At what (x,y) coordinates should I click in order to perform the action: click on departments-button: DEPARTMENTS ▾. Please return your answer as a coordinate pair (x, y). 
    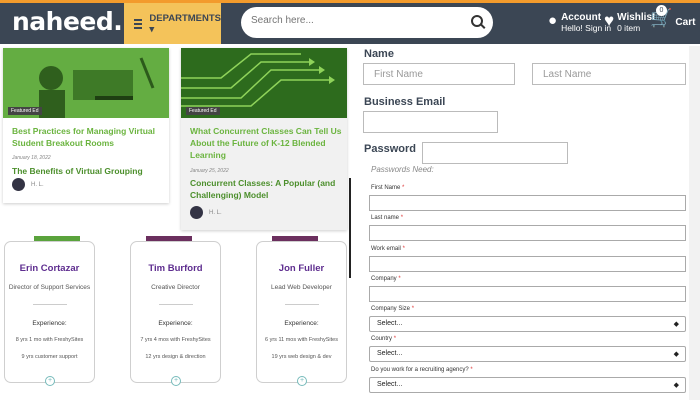
    Looking at the image, I should click on (172, 23).